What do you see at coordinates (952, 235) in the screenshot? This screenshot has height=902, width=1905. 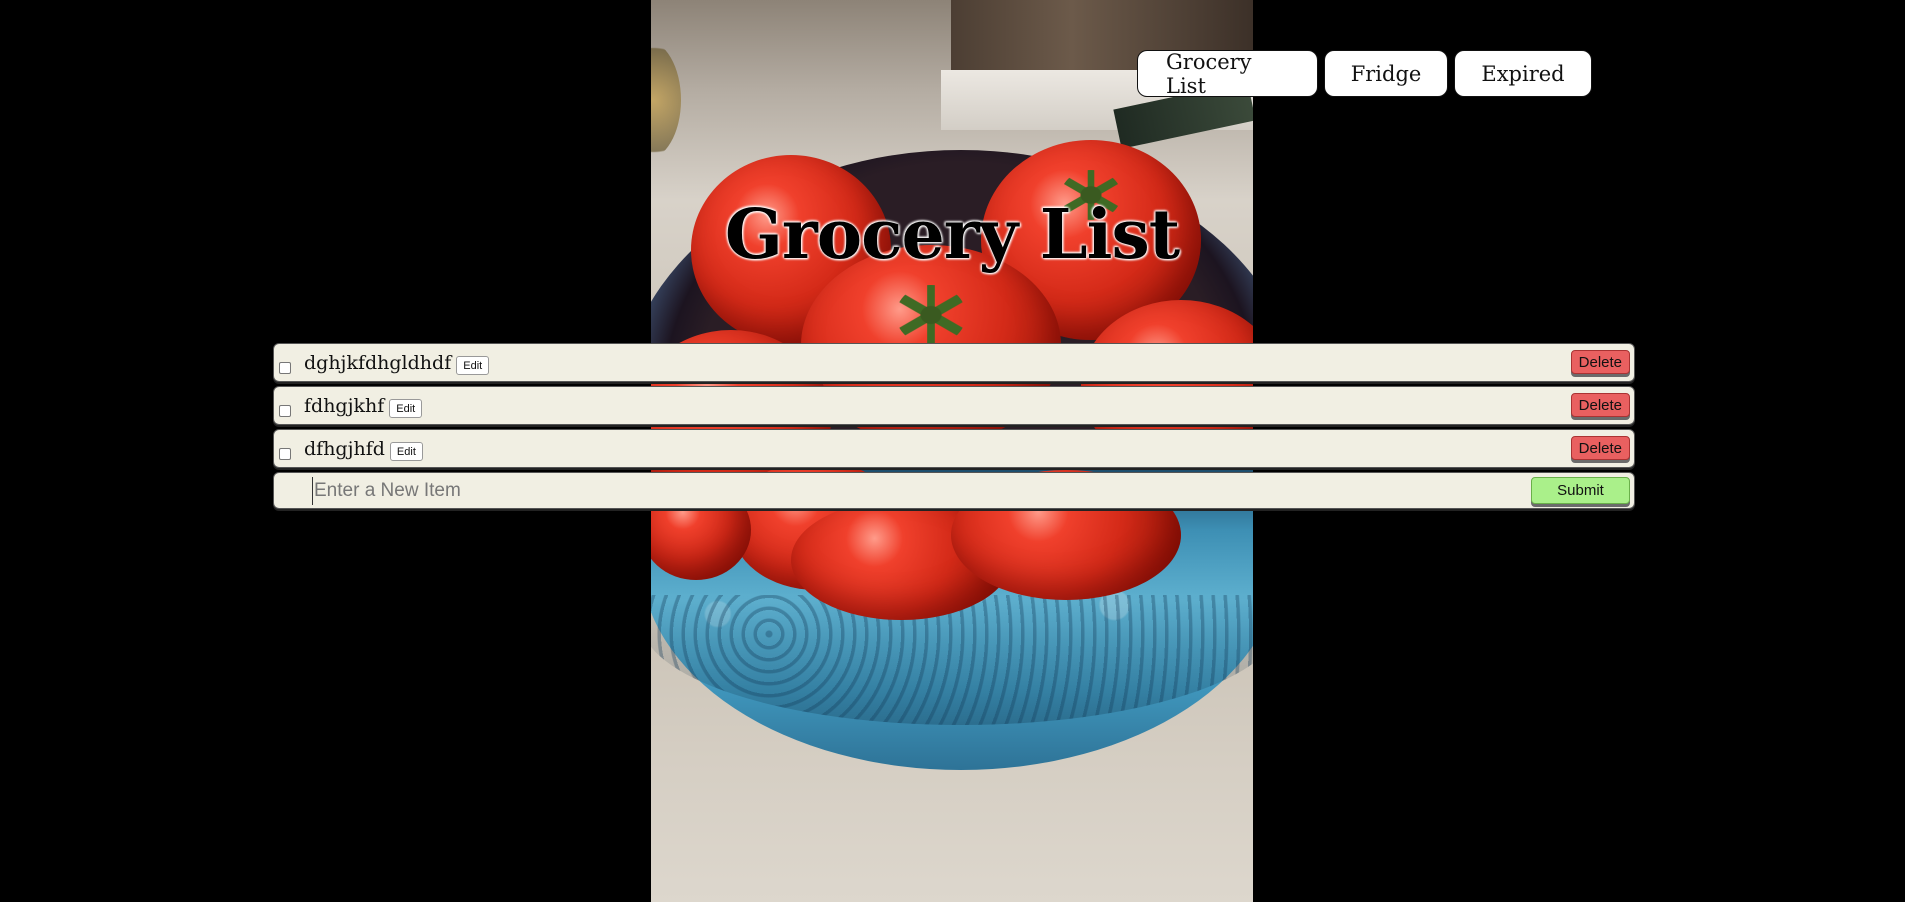 I see `page-title: Grocery List` at bounding box center [952, 235].